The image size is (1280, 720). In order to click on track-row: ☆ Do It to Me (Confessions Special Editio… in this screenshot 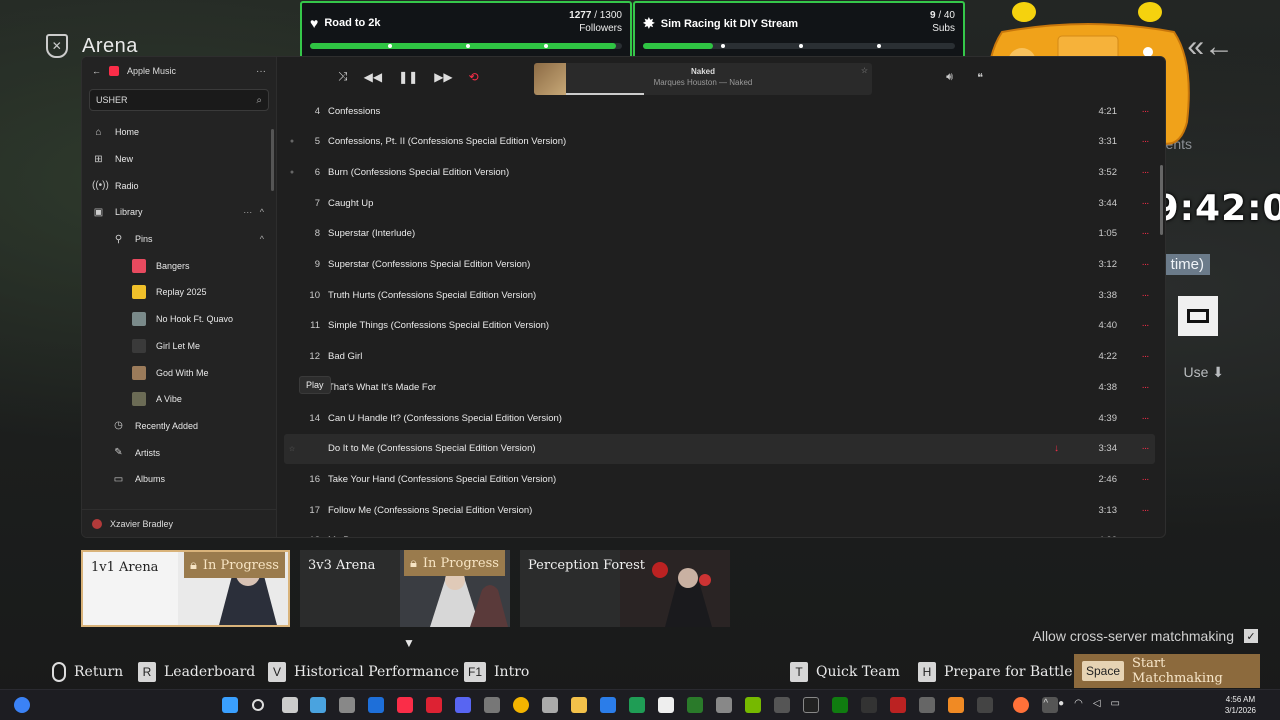, I will do `click(719, 448)`.